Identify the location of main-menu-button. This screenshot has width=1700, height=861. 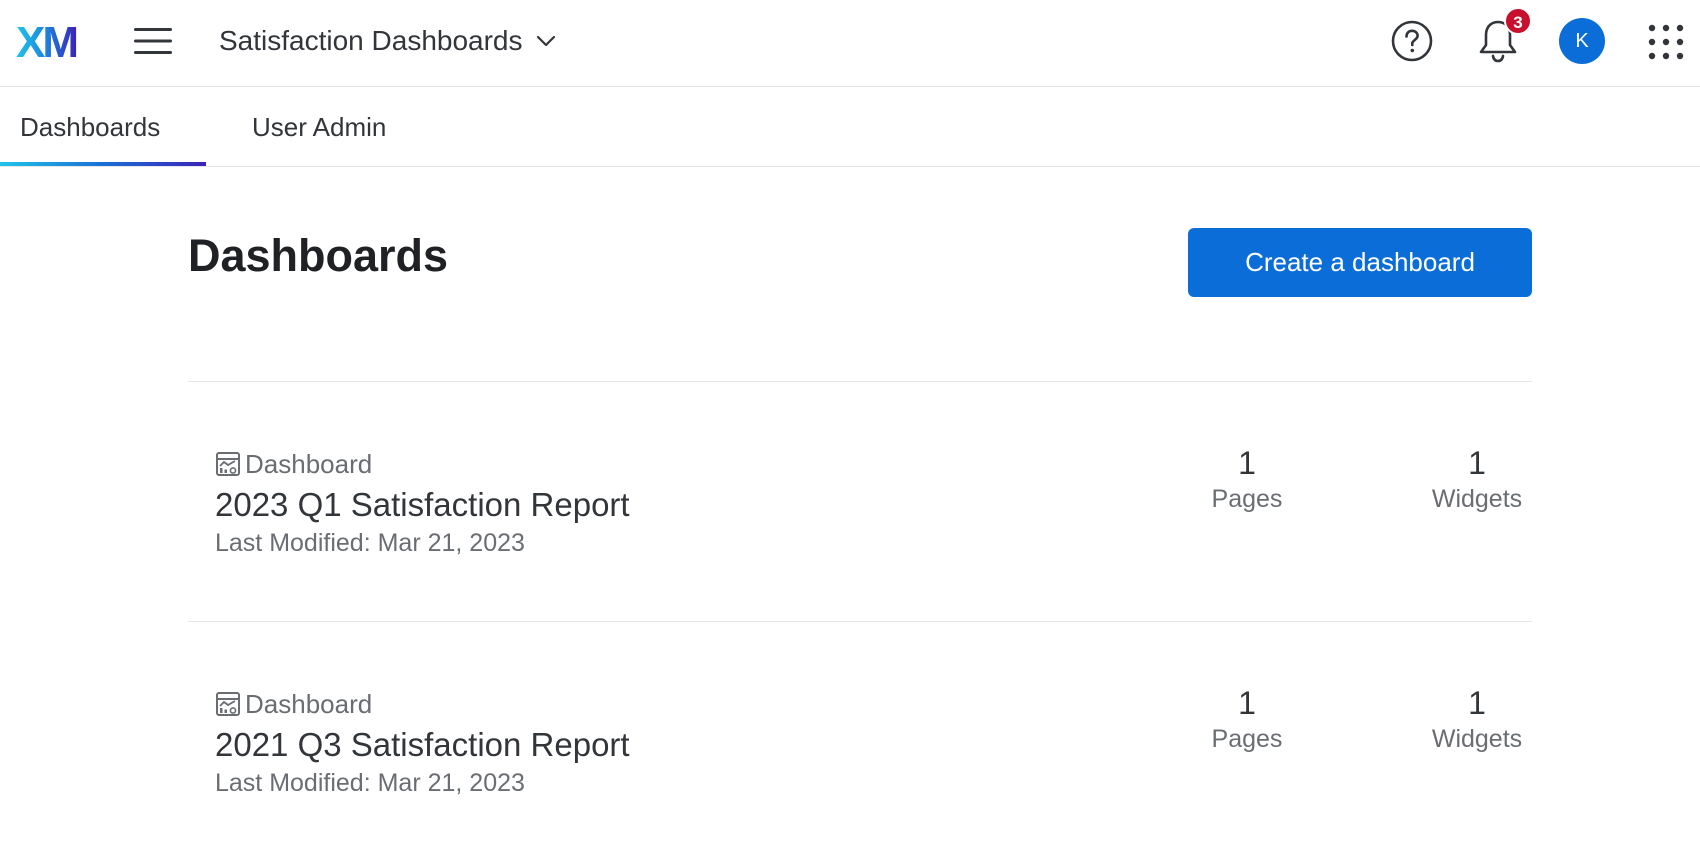
(153, 41).